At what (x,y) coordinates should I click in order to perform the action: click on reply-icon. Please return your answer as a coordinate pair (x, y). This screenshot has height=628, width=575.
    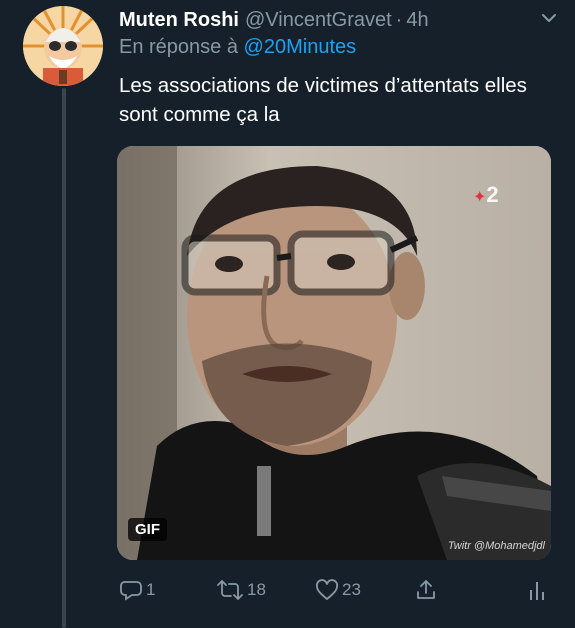
    Looking at the image, I should click on (131, 591).